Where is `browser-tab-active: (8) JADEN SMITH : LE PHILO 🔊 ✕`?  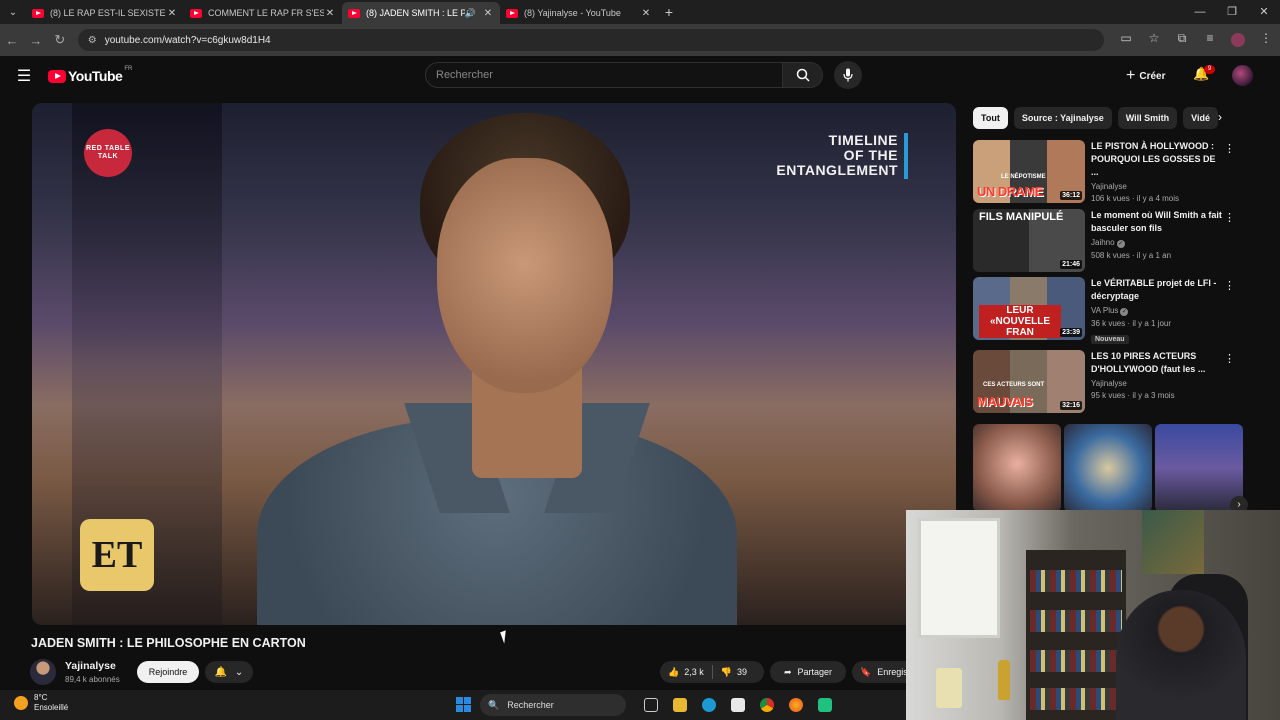 browser-tab-active: (8) JADEN SMITH : LE PHILO 🔊 ✕ is located at coordinates (421, 13).